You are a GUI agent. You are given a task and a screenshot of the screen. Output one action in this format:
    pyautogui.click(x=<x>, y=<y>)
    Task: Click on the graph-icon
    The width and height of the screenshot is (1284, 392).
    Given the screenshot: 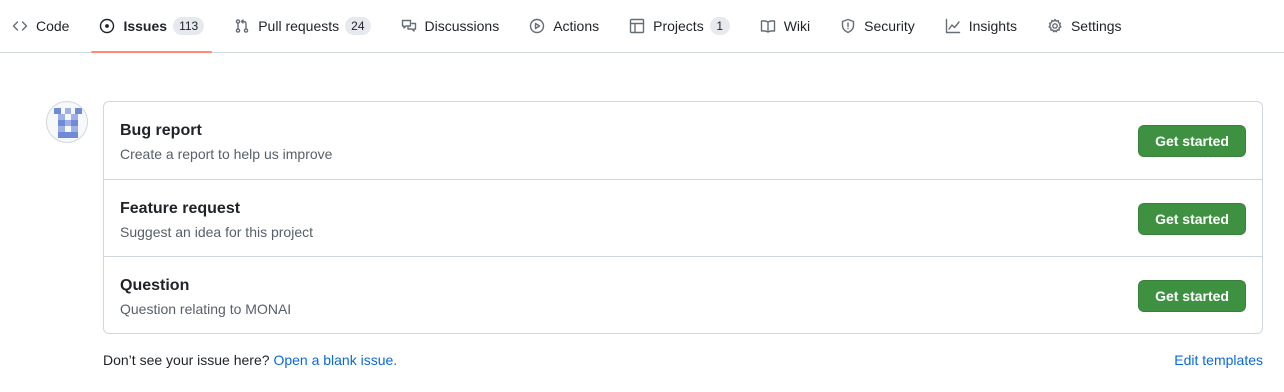 What is the action you would take?
    pyautogui.click(x=953, y=26)
    